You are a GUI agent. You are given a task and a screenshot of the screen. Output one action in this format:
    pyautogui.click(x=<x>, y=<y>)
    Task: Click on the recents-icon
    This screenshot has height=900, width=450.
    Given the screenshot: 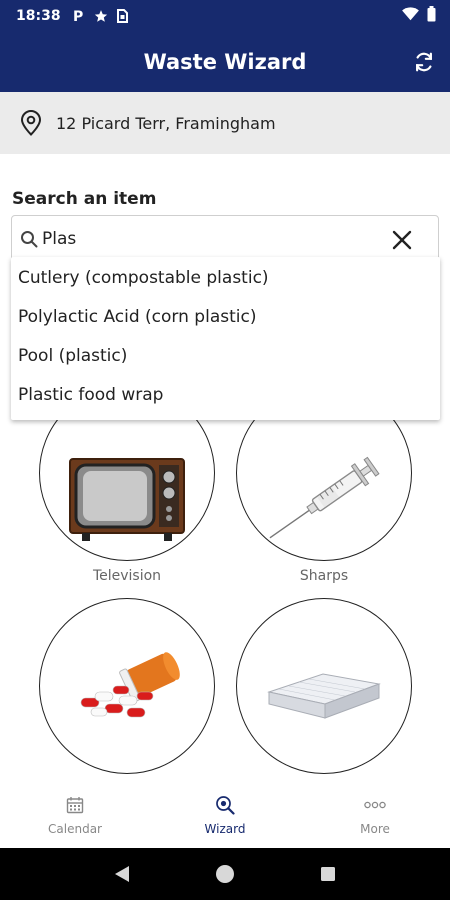 What is the action you would take?
    pyautogui.click(x=328, y=874)
    